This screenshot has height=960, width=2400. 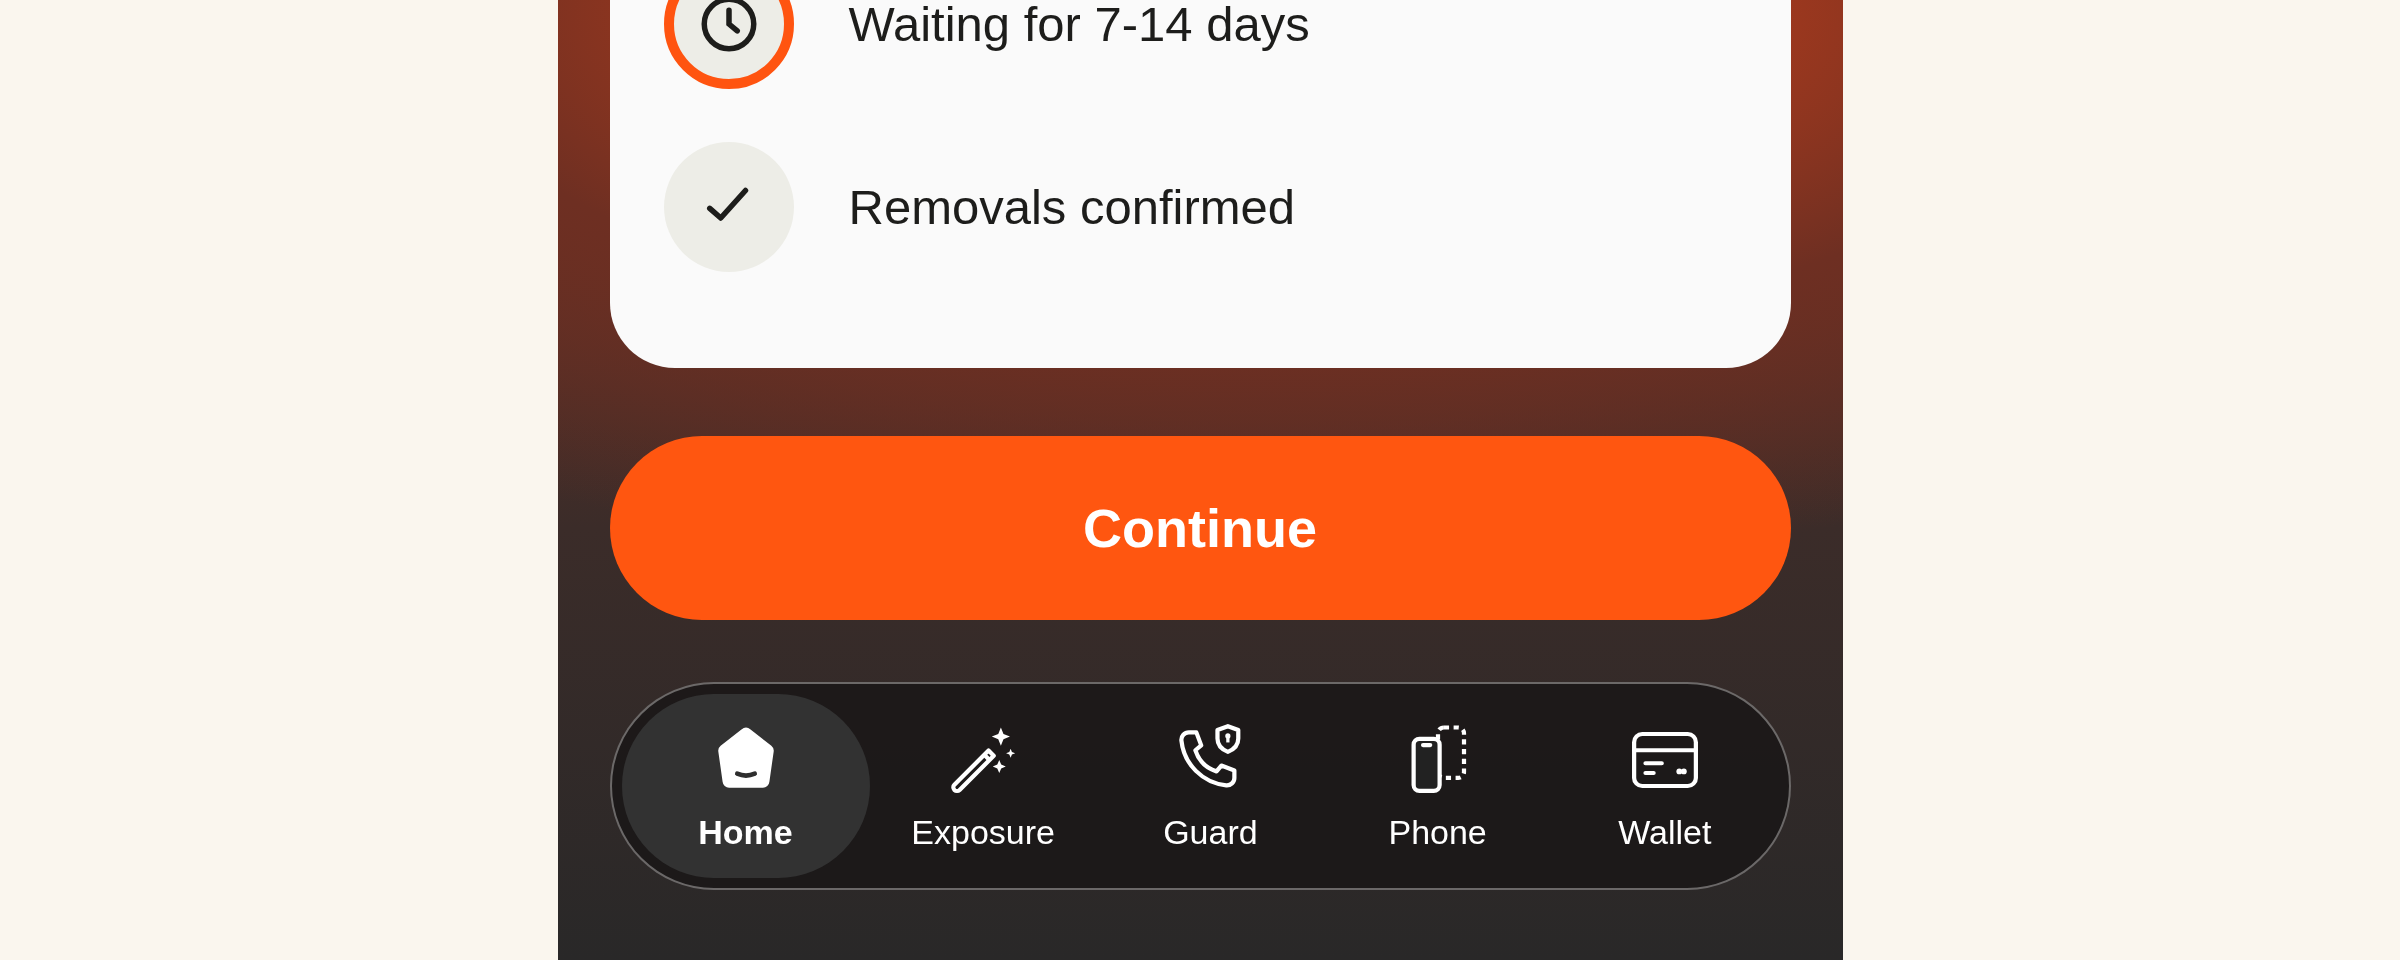 I want to click on step-label: Waiting for 7-14 days, so click(x=1079, y=26).